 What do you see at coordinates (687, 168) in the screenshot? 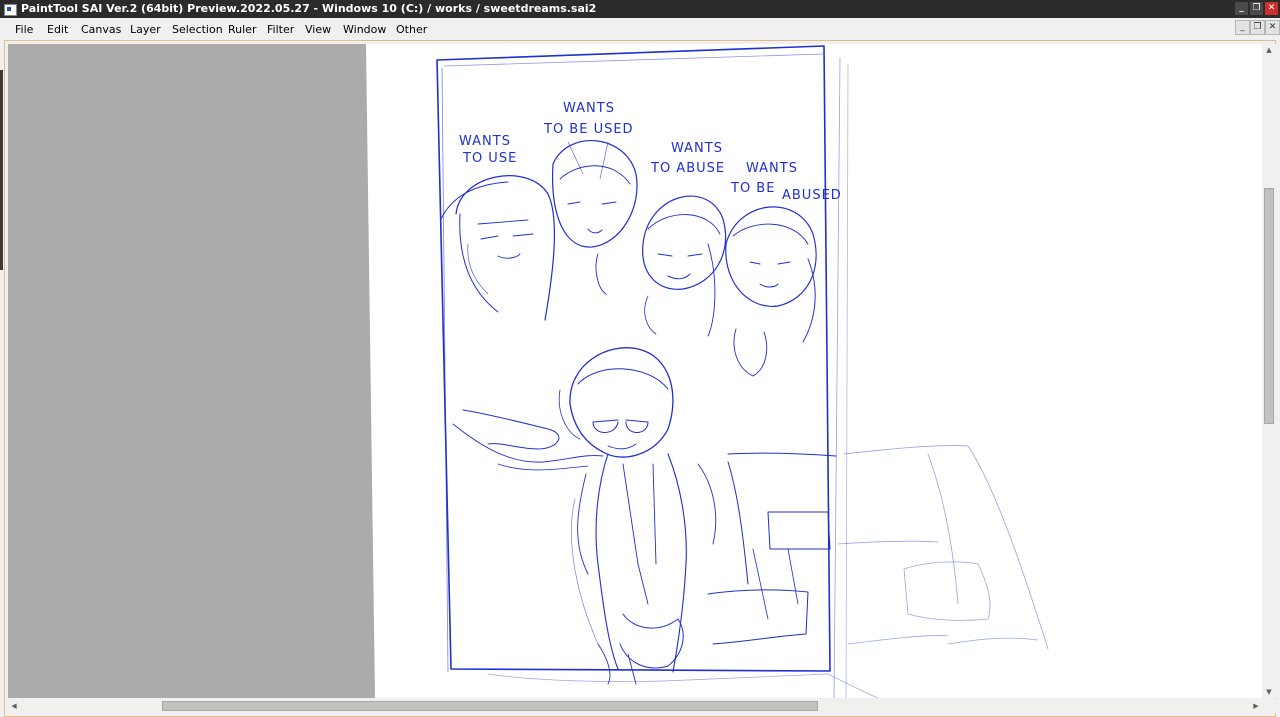
I see `caption-to-abuse: TO ABUSE` at bounding box center [687, 168].